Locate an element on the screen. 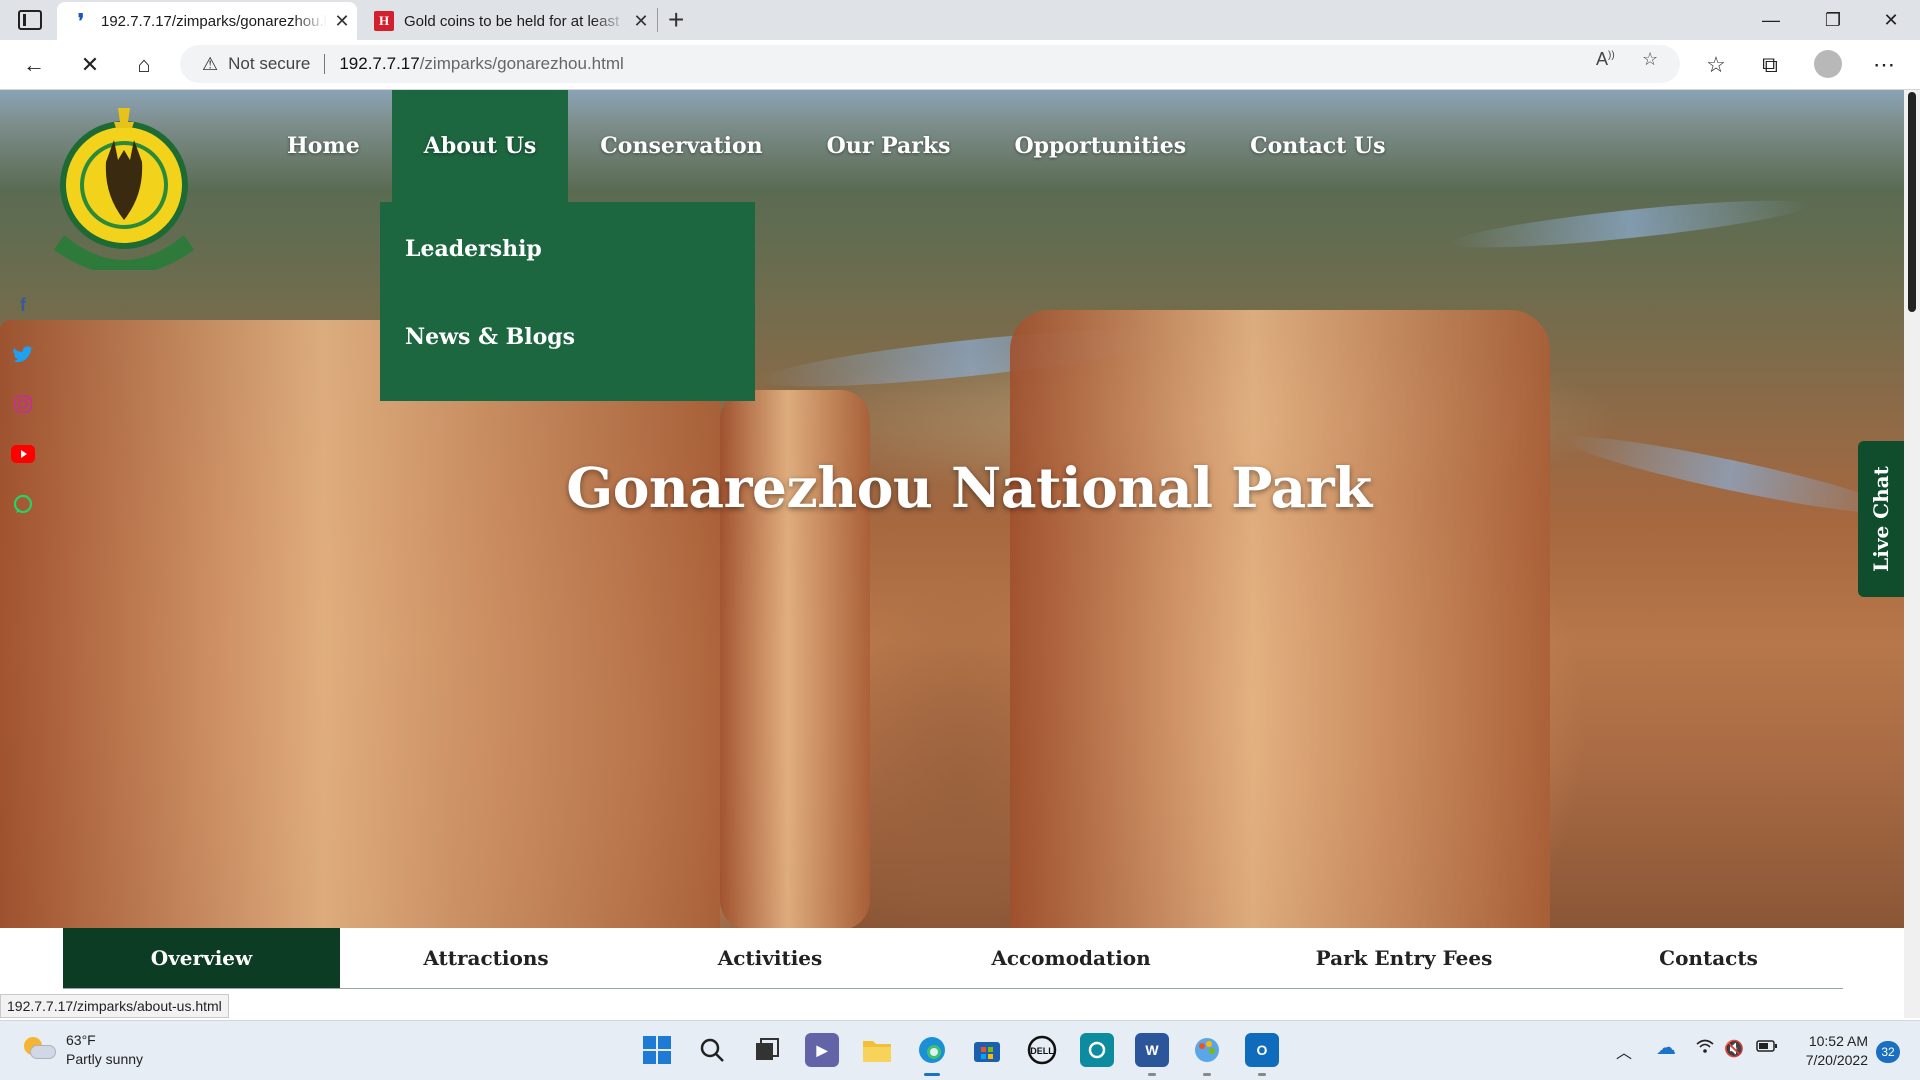  notification-count-badge: 32 is located at coordinates (1888, 1052).